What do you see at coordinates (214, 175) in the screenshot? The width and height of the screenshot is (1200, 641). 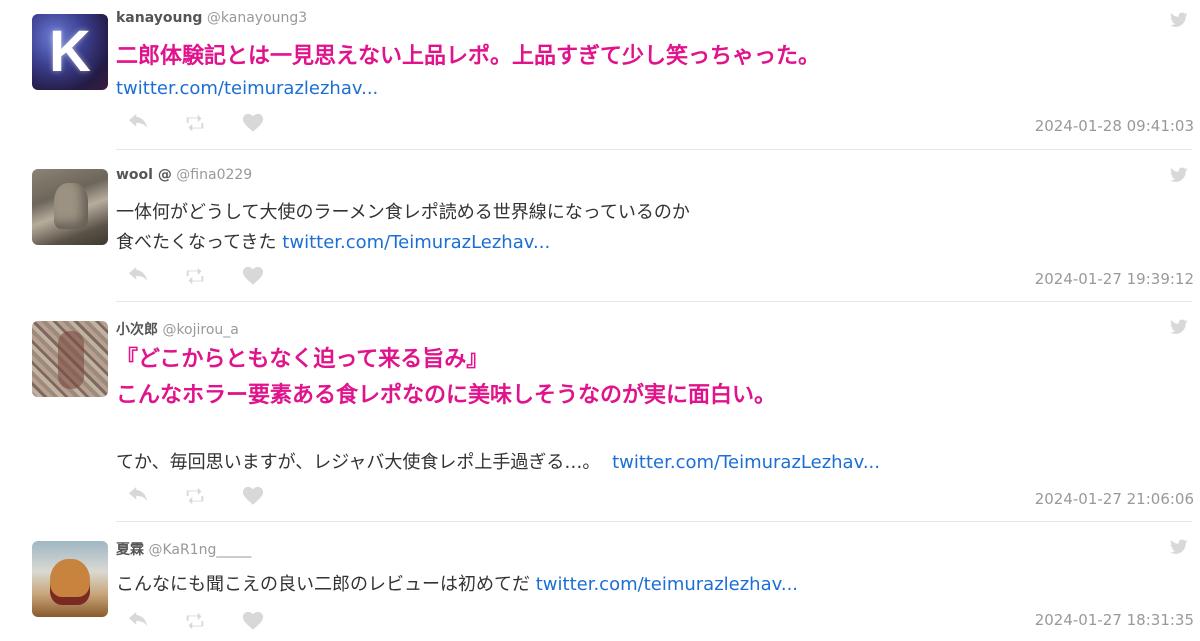 I see `user-handle: @fina0229` at bounding box center [214, 175].